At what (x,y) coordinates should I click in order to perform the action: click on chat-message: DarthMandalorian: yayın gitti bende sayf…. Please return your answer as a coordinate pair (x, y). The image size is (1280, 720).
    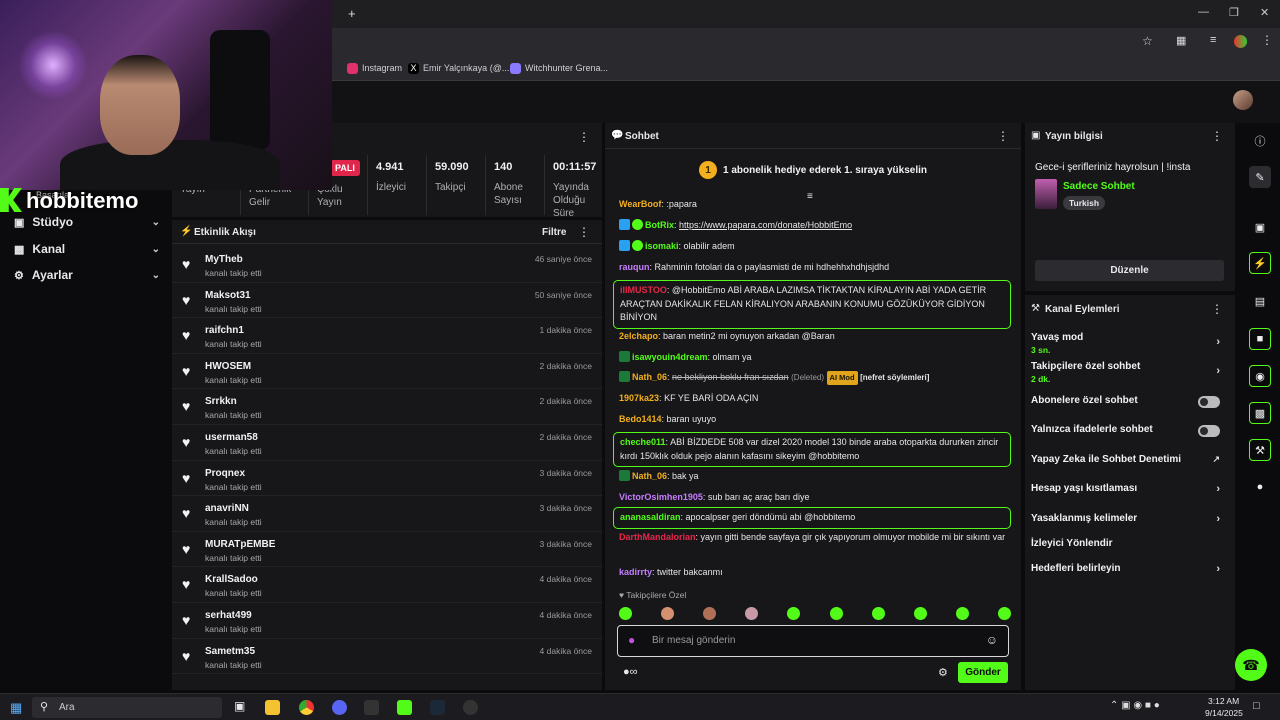
    Looking at the image, I should click on (815, 538).